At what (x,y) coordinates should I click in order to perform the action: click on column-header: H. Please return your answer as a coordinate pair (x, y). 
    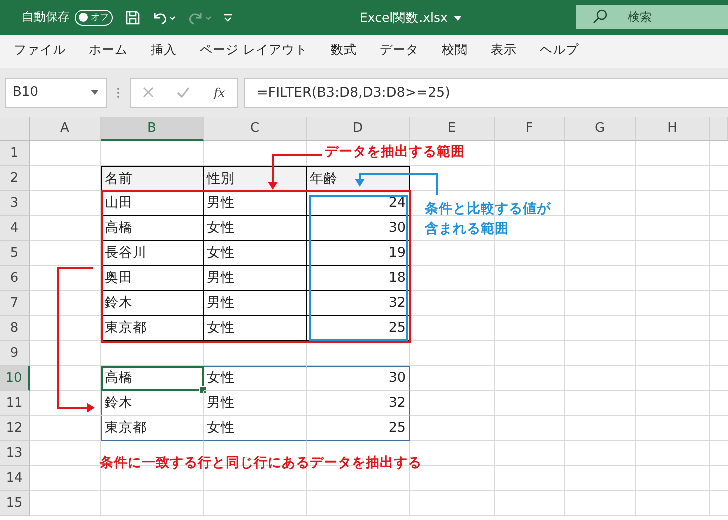
    Looking at the image, I should click on (673, 129).